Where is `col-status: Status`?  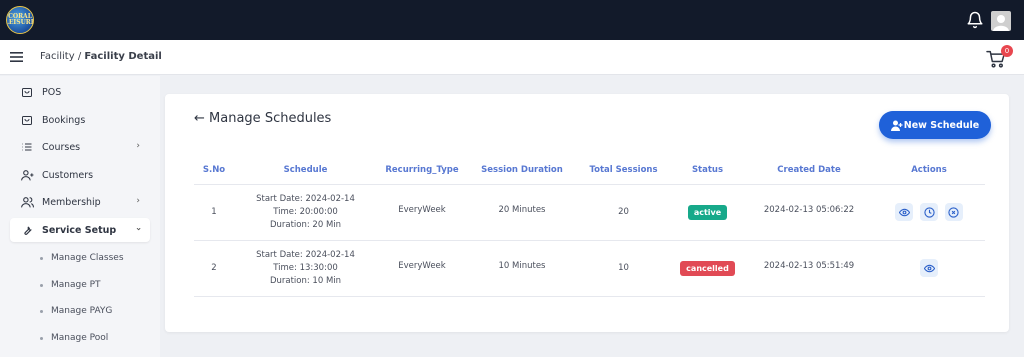 col-status: Status is located at coordinates (707, 170).